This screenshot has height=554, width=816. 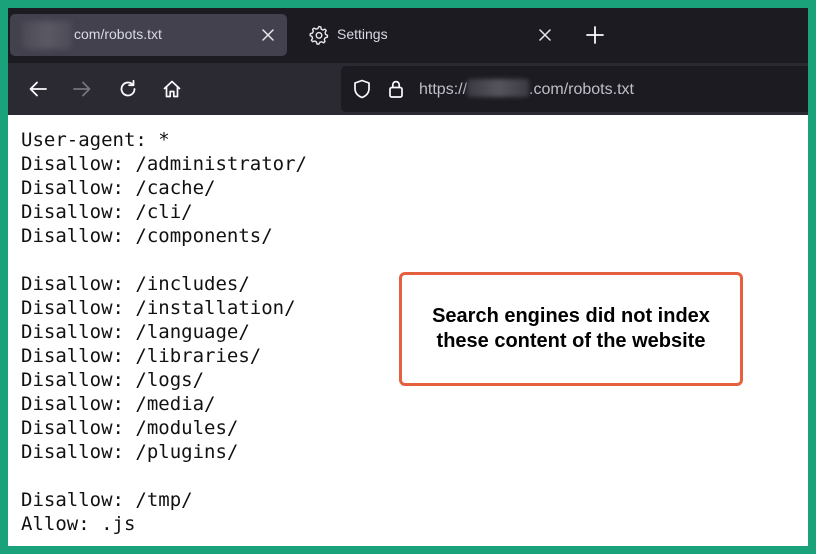 What do you see at coordinates (135, 284) in the screenshot?
I see `robots-line: Disallow: /includes/` at bounding box center [135, 284].